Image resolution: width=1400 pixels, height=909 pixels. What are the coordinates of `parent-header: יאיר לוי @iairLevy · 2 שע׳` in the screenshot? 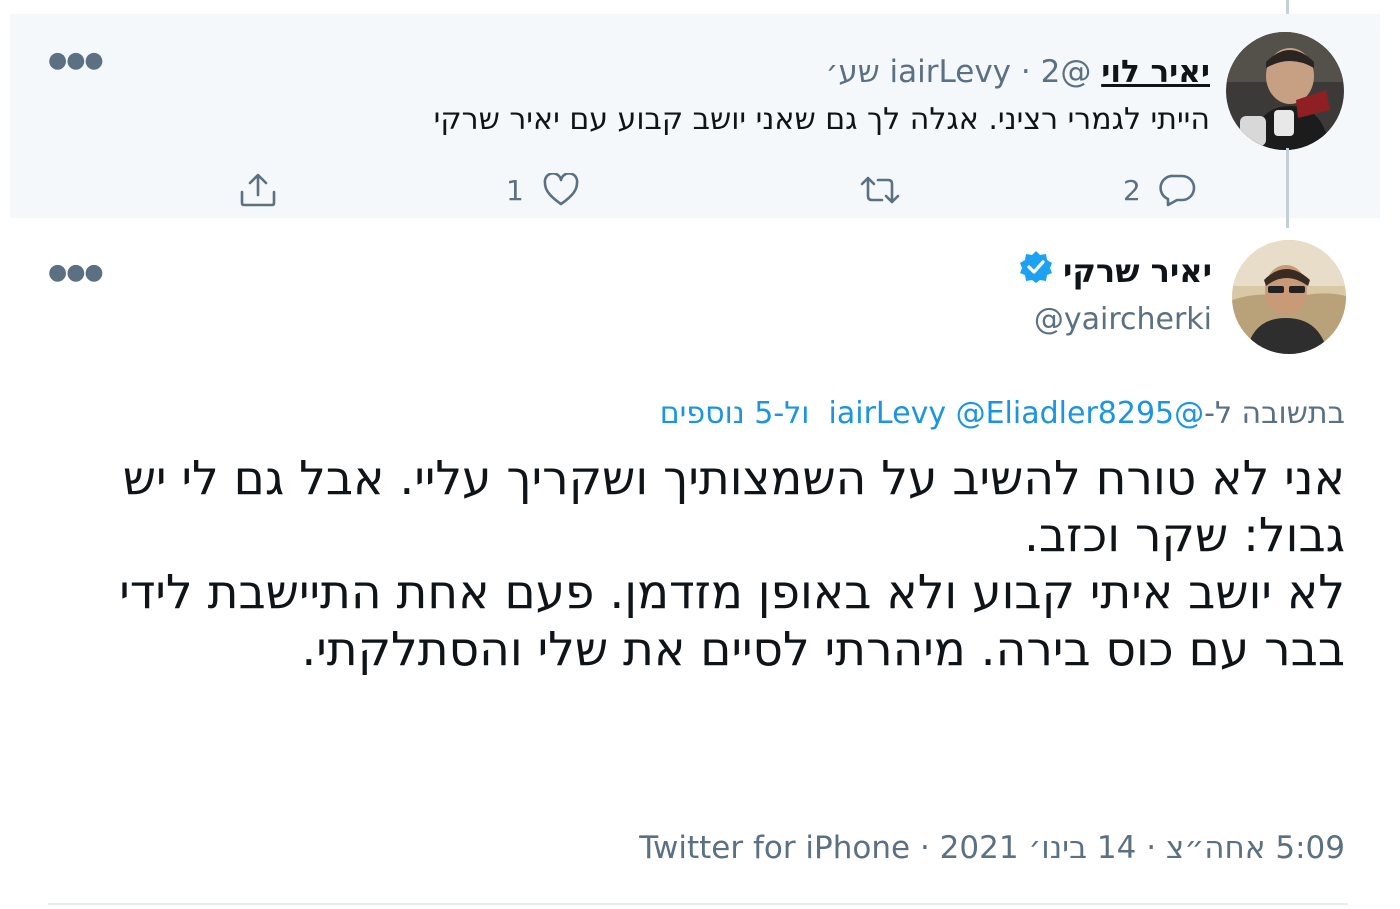 It's located at (1017, 72).